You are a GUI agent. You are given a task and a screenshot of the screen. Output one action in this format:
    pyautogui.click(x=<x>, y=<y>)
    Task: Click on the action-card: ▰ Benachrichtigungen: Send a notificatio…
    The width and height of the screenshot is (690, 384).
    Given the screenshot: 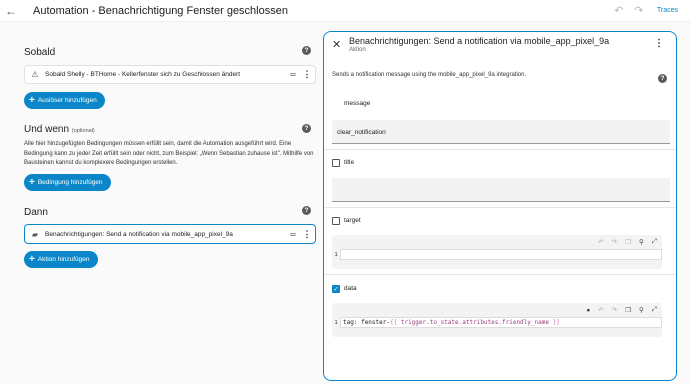 What is the action you would take?
    pyautogui.click(x=170, y=234)
    